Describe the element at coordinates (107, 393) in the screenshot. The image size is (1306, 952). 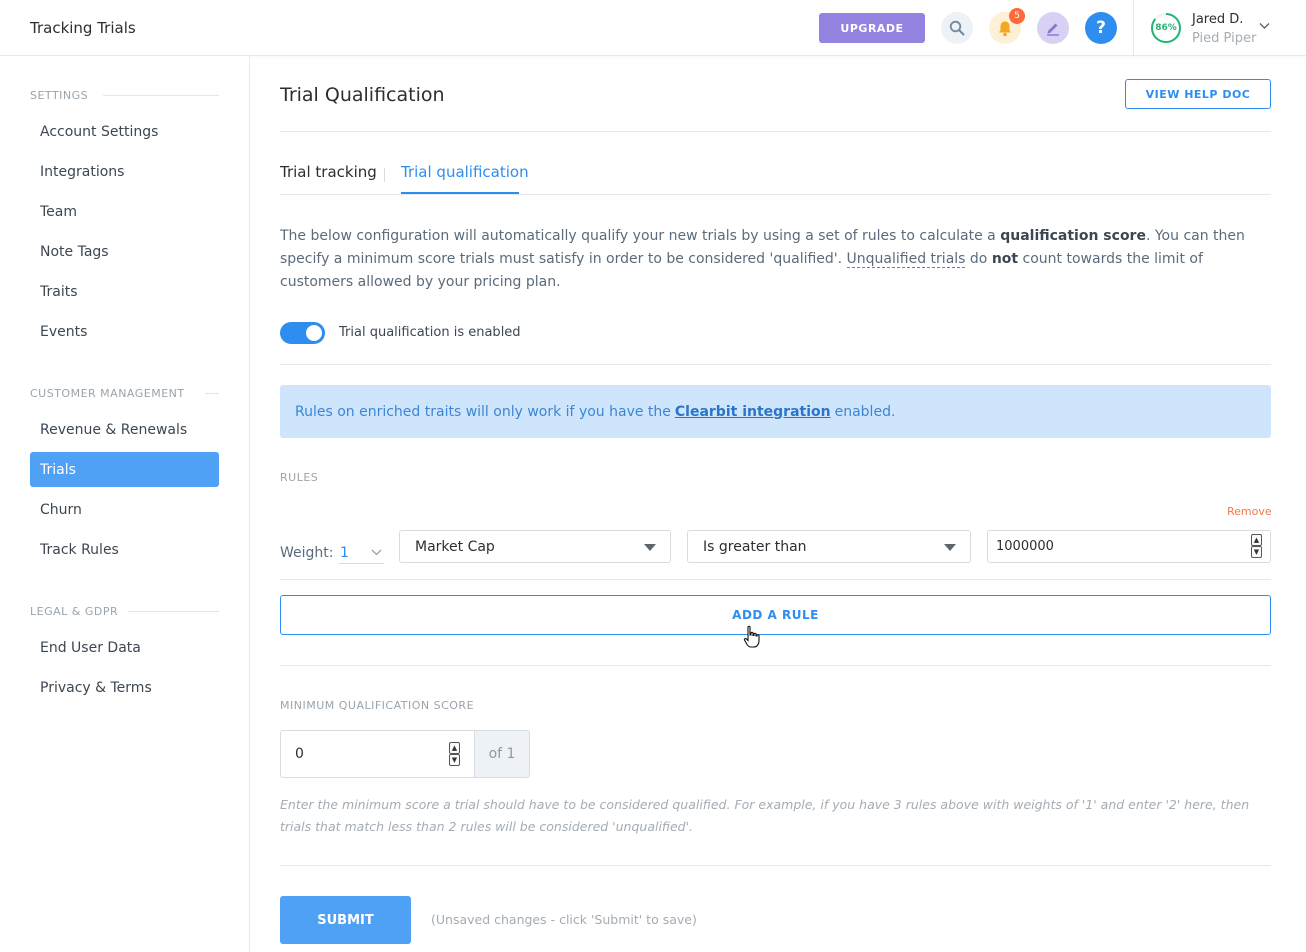
I see `sidebar-section-customer-management: CUSTOMER MANAGEMENT` at that location.